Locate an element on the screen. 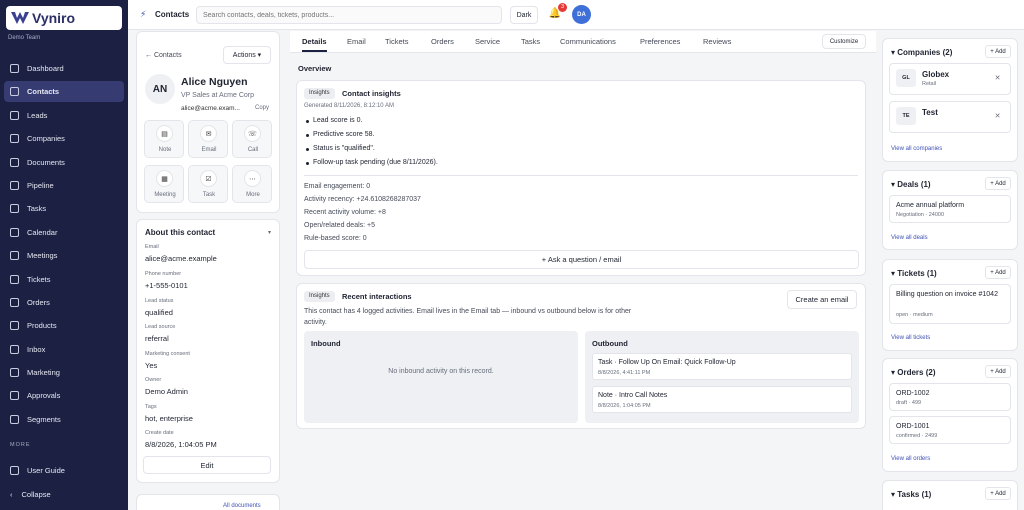 The image size is (1024, 510). add-order-button: + Add is located at coordinates (998, 371).